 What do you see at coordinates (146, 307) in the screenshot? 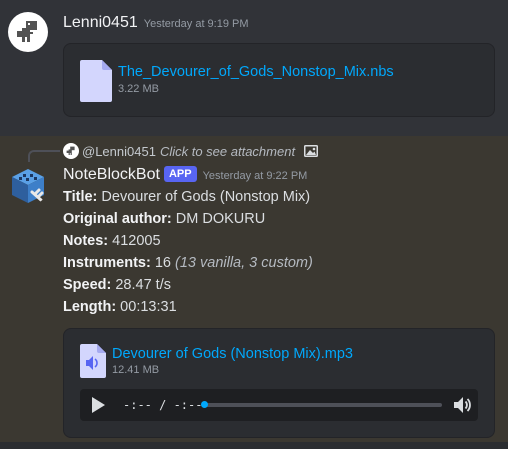
I see `field-value: 00:13:31` at bounding box center [146, 307].